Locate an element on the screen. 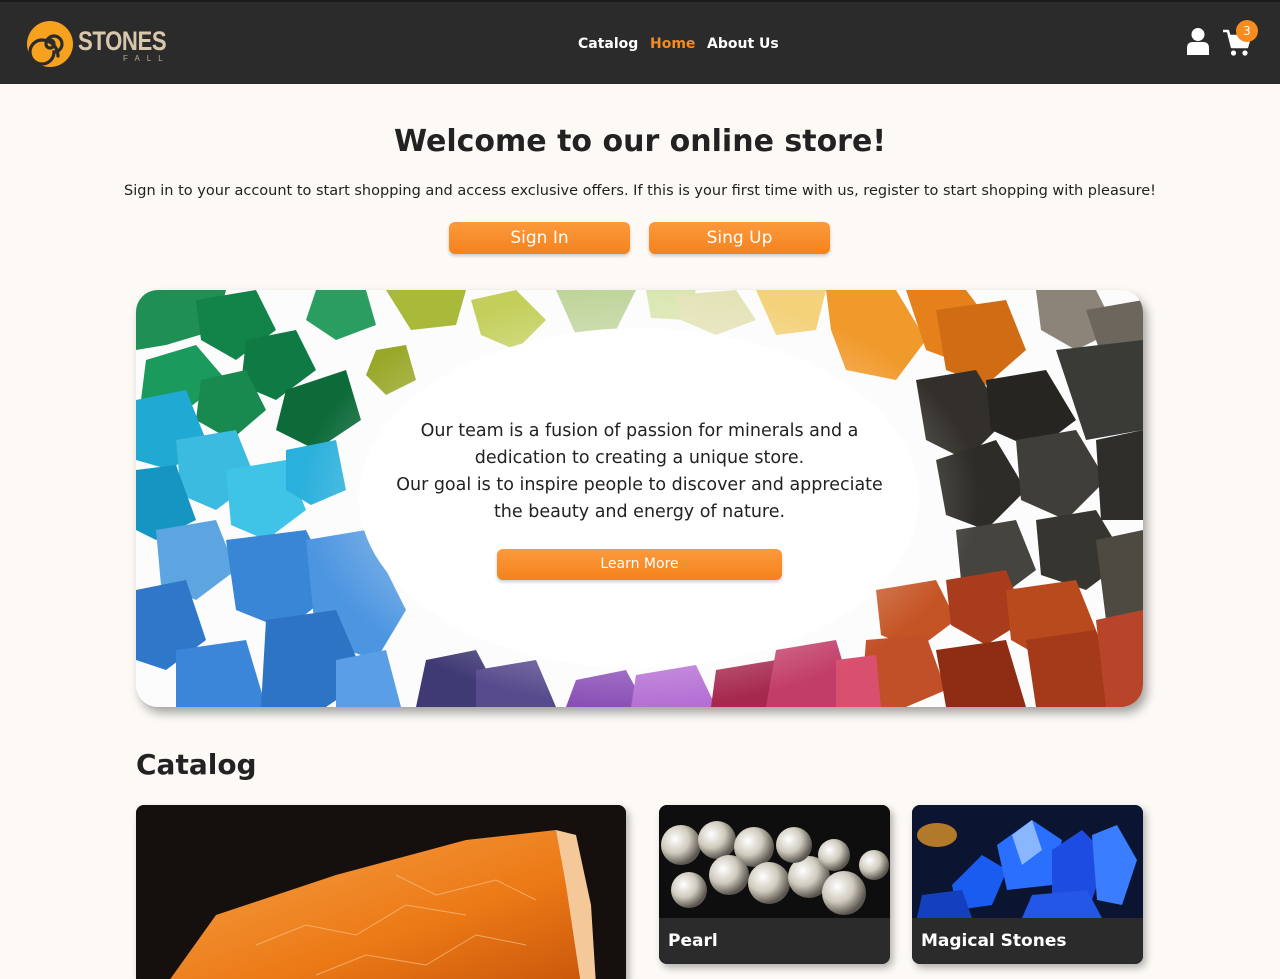 This screenshot has height=979, width=1280. logo: STONES FALL is located at coordinates (96, 45).